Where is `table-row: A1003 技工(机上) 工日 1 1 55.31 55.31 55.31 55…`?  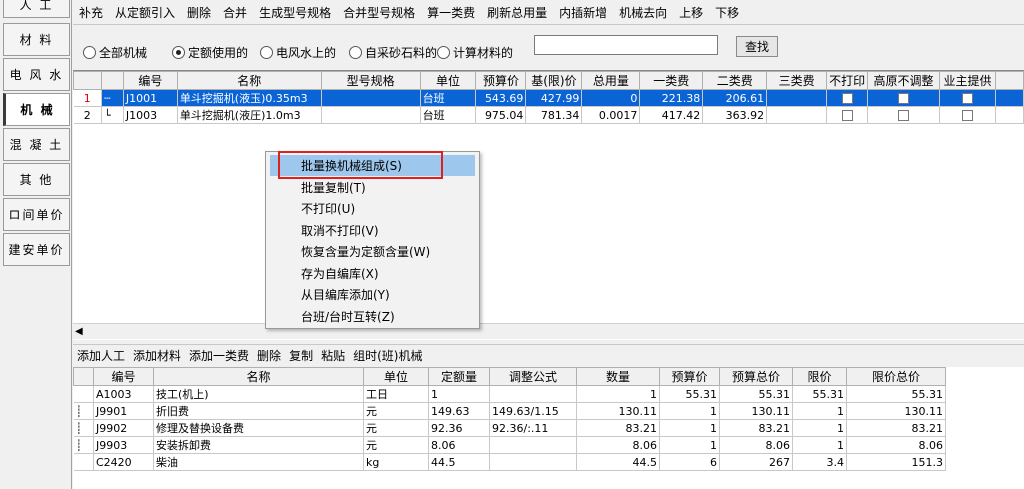 table-row: A1003 技工(机上) 工日 1 1 55.31 55.31 55.31 55… is located at coordinates (509, 394).